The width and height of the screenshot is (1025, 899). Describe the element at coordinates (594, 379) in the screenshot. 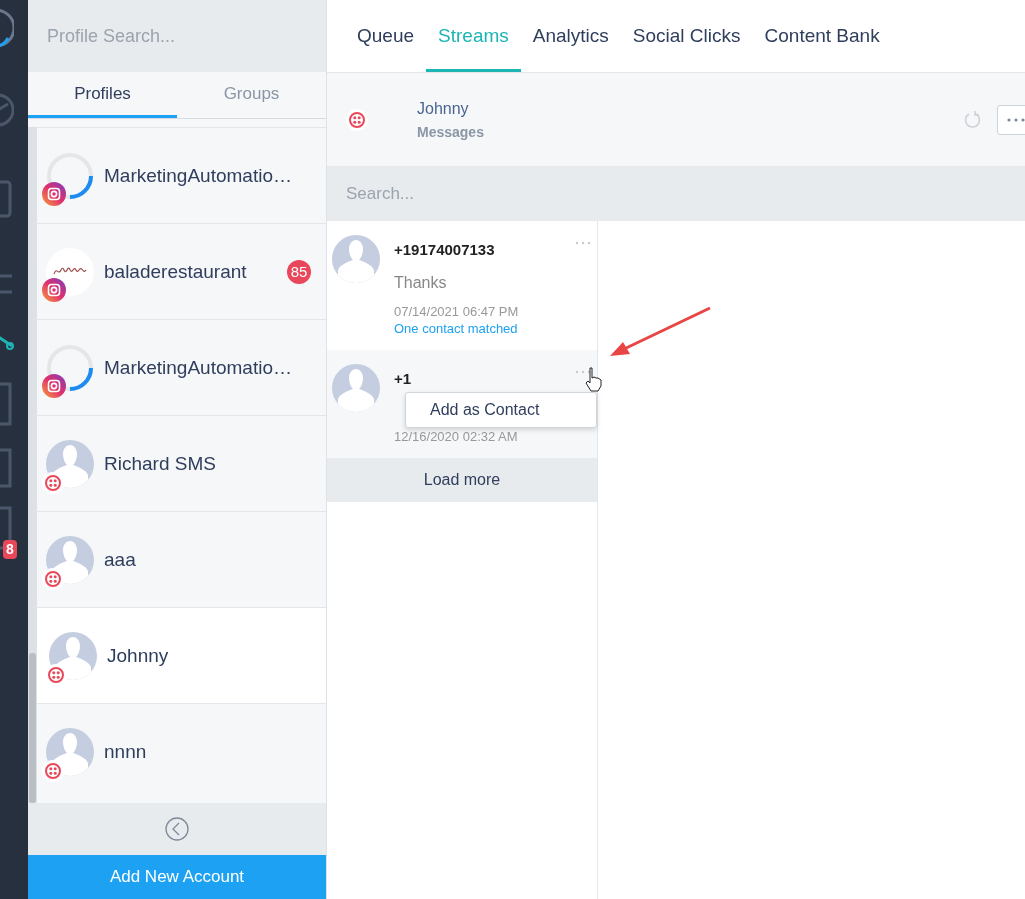

I see `hand-cursor-icon` at that location.